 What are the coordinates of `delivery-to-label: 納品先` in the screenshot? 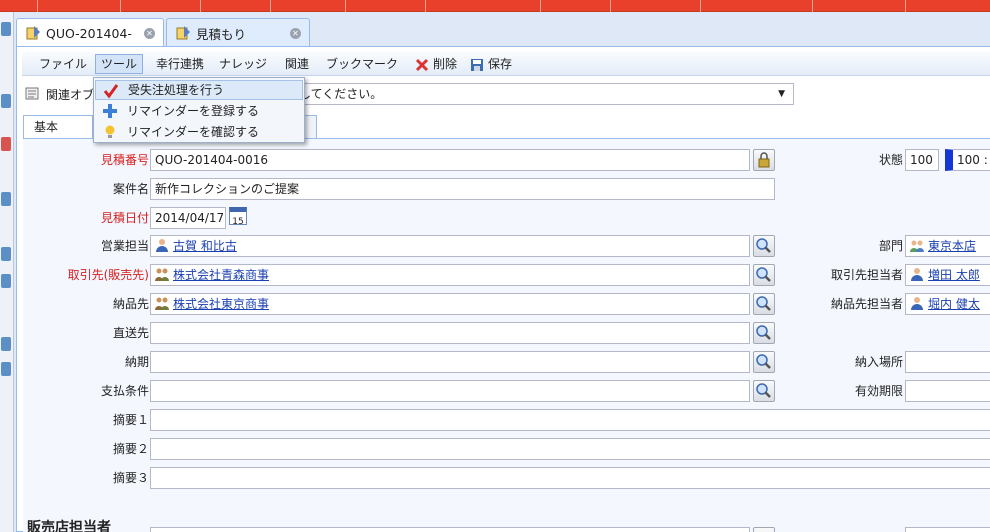 It's located at (130, 304).